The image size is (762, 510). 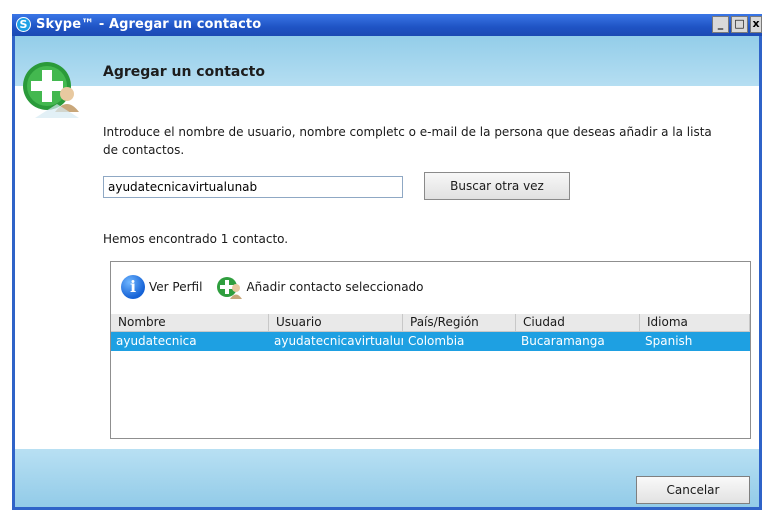 What do you see at coordinates (459, 322) in the screenshot?
I see `column-header-country: País/Región` at bounding box center [459, 322].